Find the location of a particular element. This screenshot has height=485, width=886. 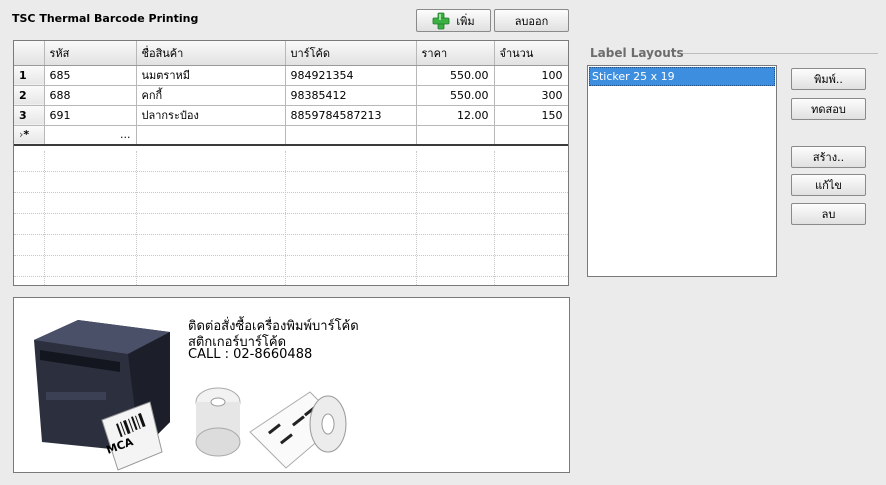

label-layouts-list: Sticker 25 x 19 is located at coordinates (682, 171).